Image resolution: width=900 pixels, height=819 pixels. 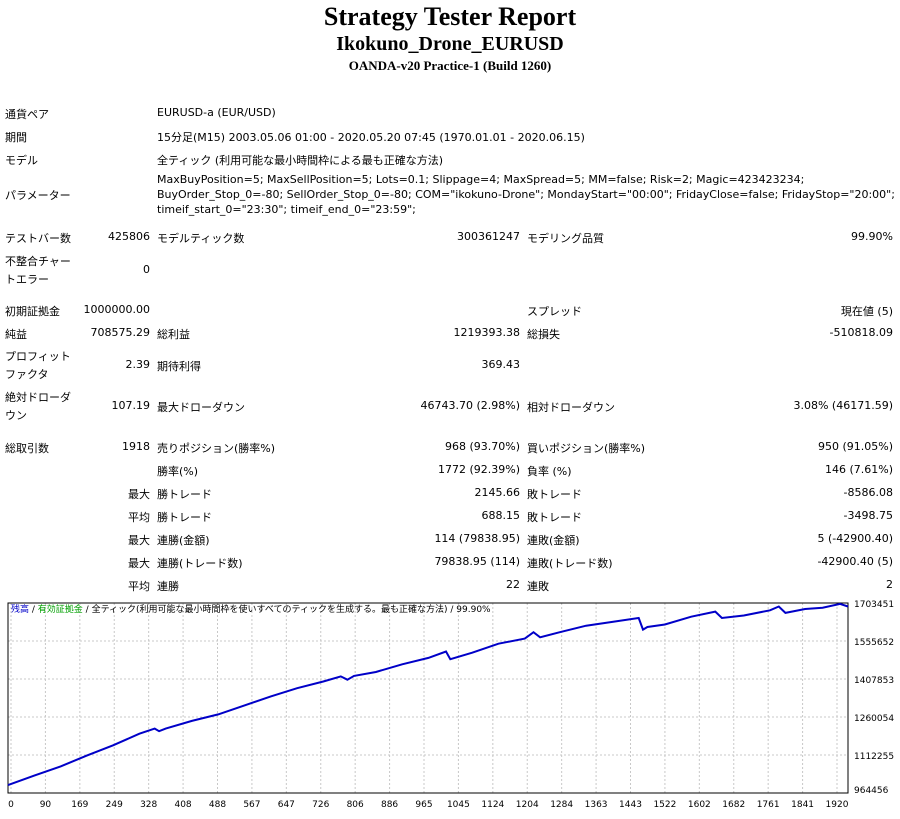 What do you see at coordinates (527, 805) in the screenshot?
I see `x-tick-label: 1204` at bounding box center [527, 805].